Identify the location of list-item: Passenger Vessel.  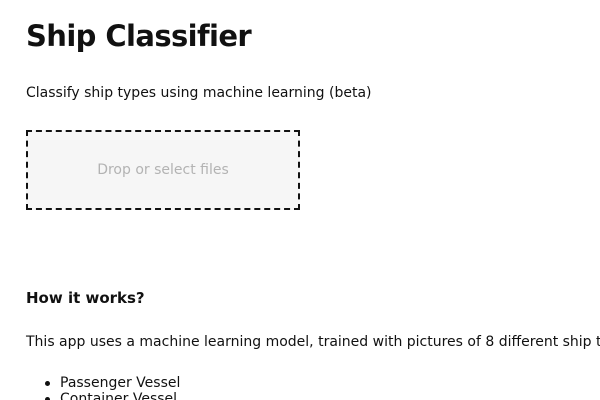
(103, 383).